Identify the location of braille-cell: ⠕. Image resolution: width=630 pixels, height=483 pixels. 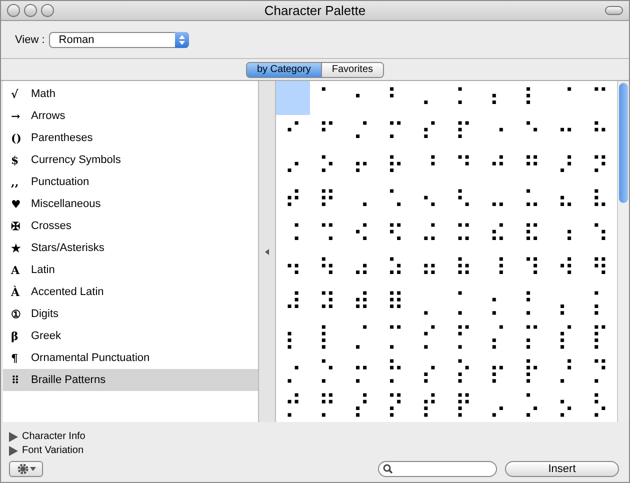
(327, 166).